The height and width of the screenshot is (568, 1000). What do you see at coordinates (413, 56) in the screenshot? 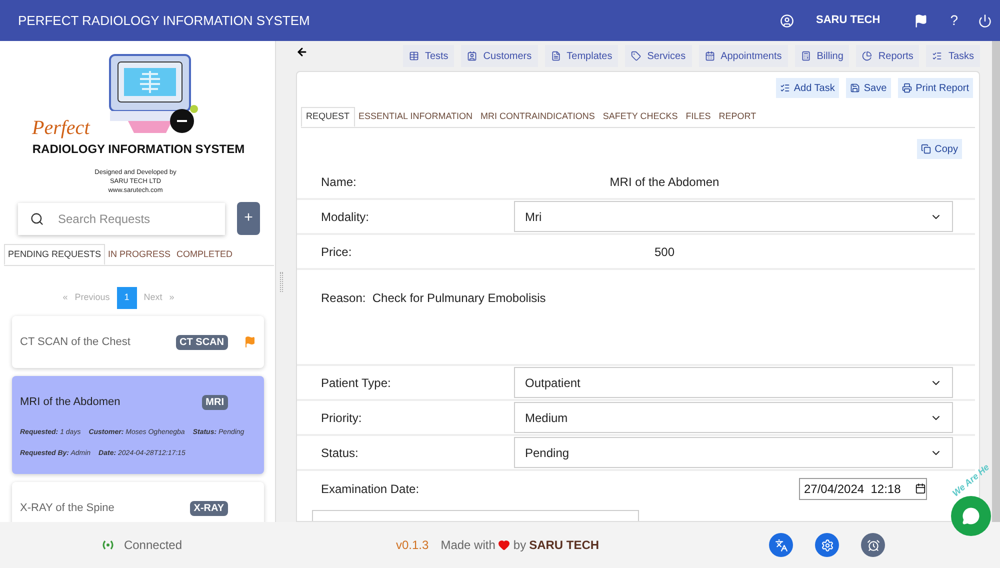
I see `table-icon` at bounding box center [413, 56].